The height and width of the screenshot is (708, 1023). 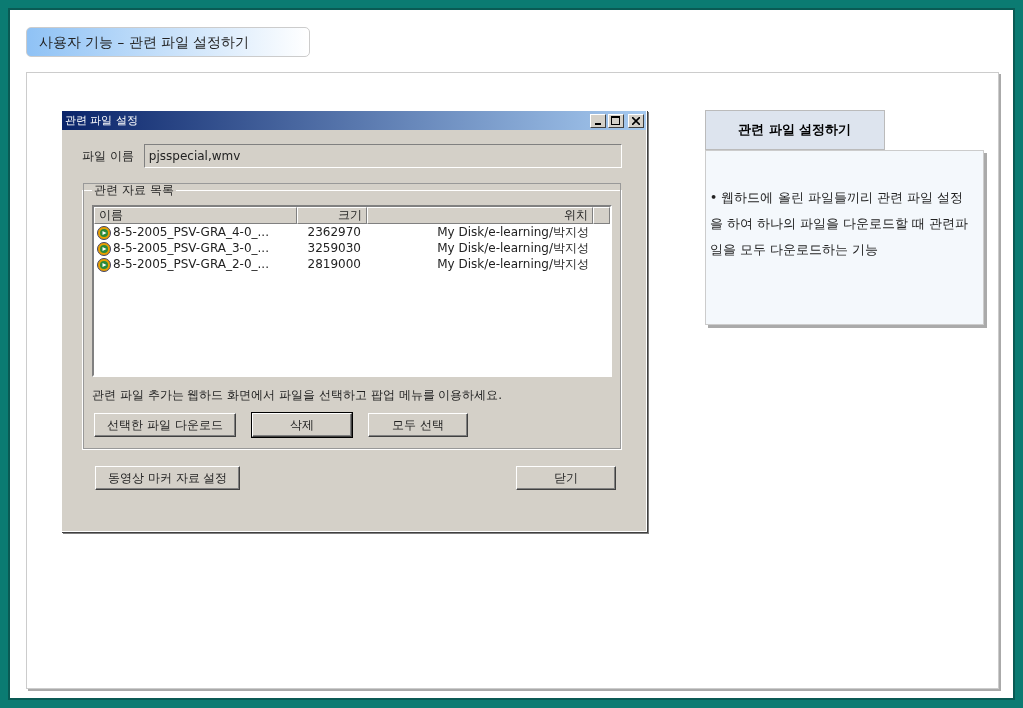 I want to click on close-button, so click(x=635, y=120).